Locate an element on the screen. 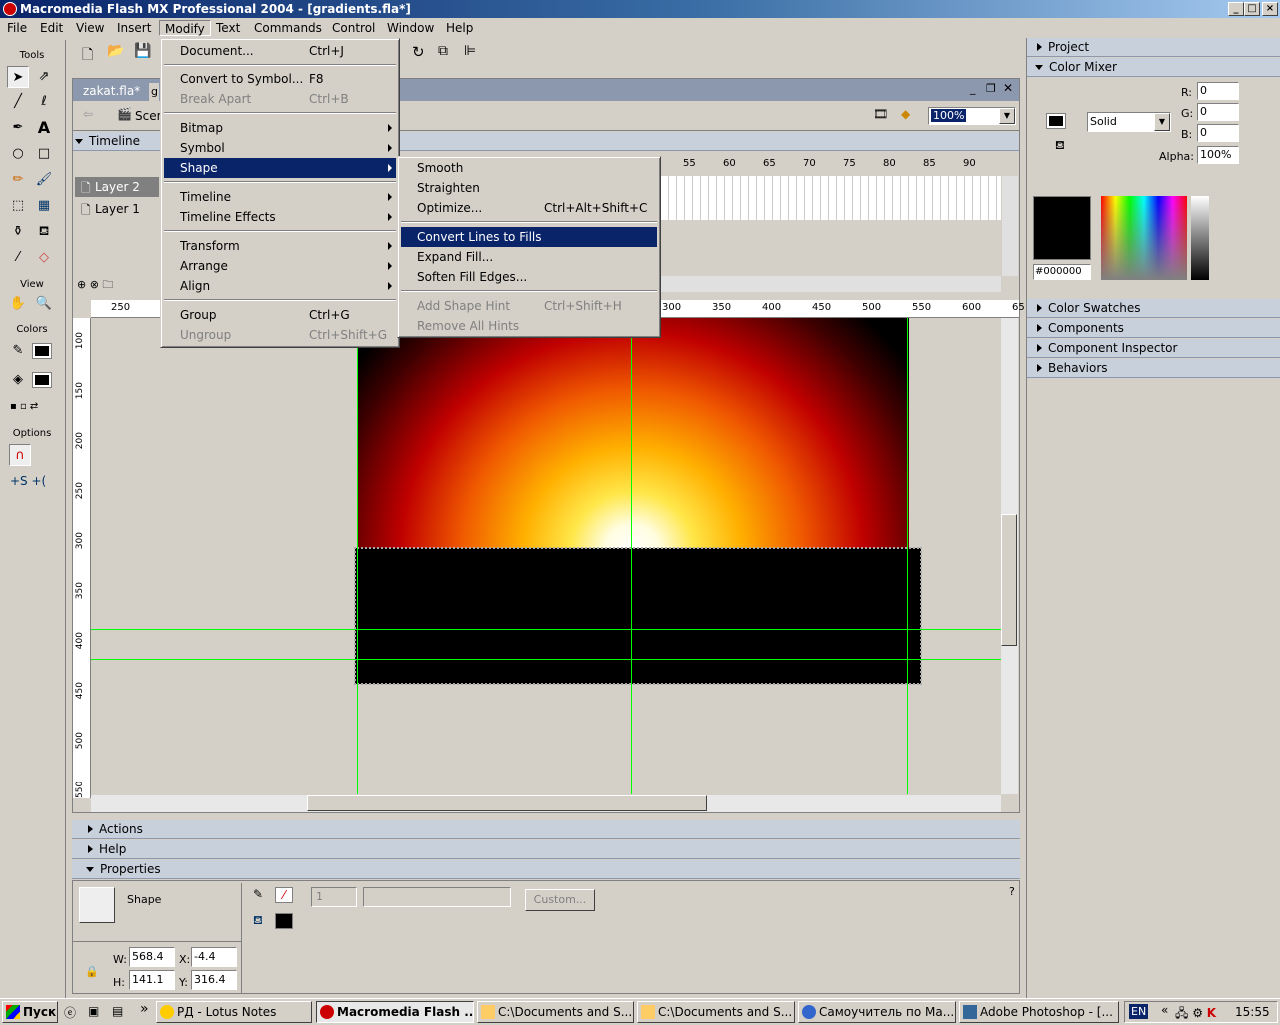  doc-restore-icon: ❐ is located at coordinates (991, 88).